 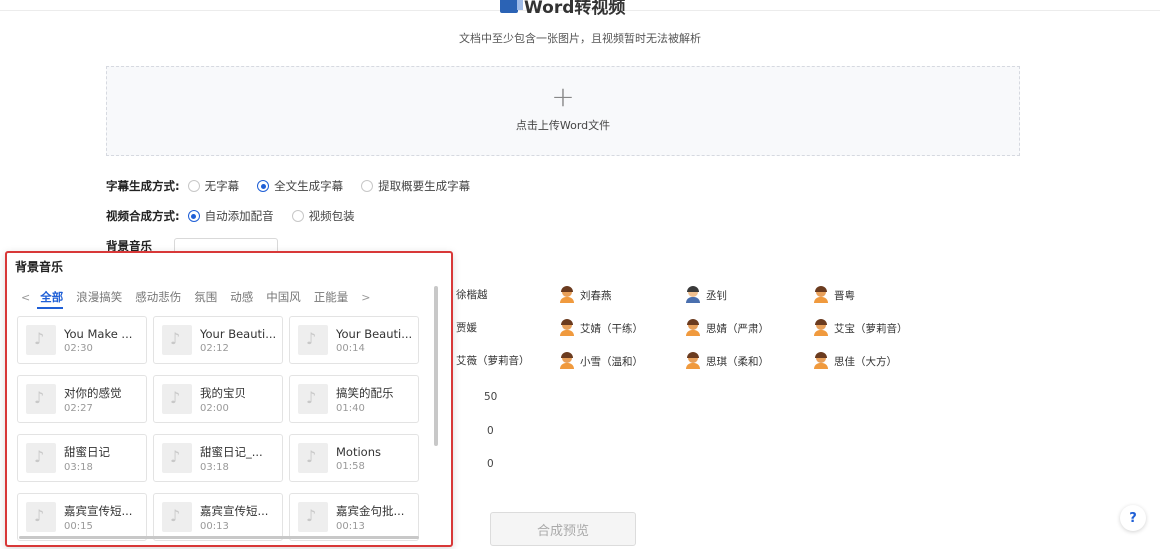 I want to click on track-card: 甜蜜日记_... 03:18, so click(x=218, y=458).